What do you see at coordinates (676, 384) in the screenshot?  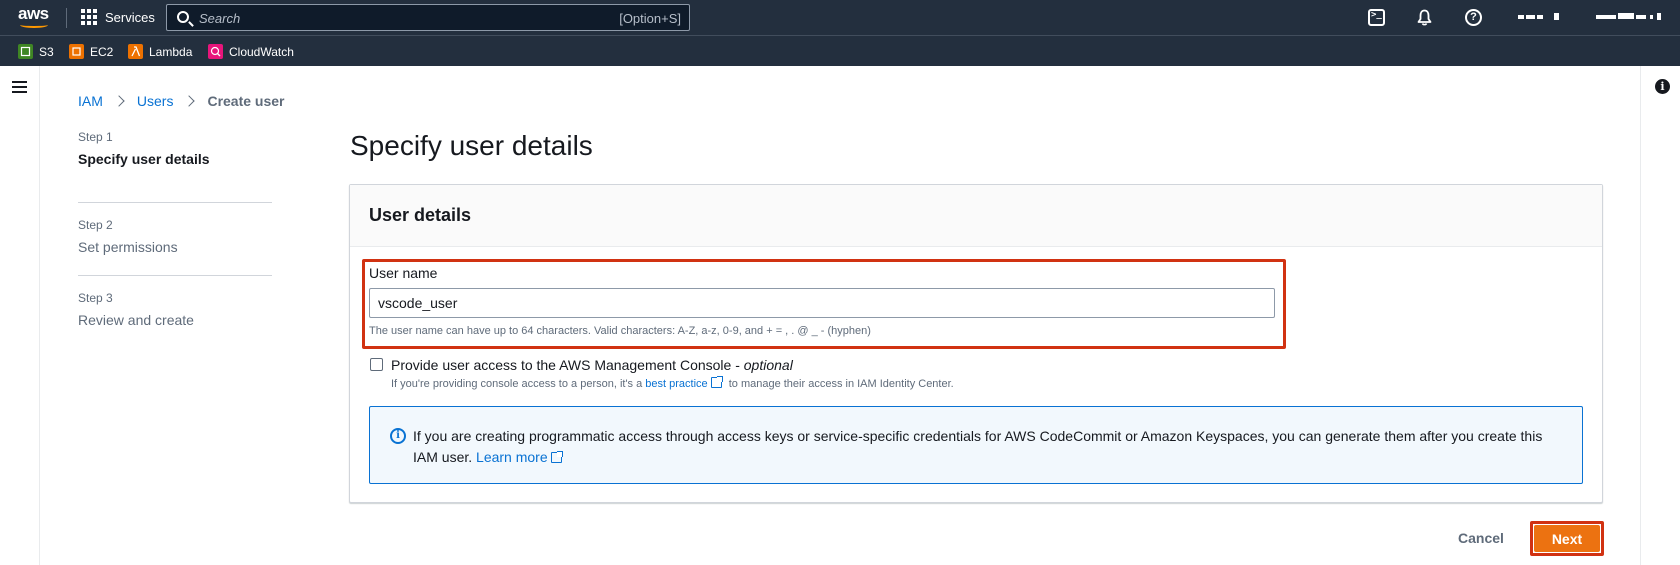 I see `best-practice-link: best practice` at bounding box center [676, 384].